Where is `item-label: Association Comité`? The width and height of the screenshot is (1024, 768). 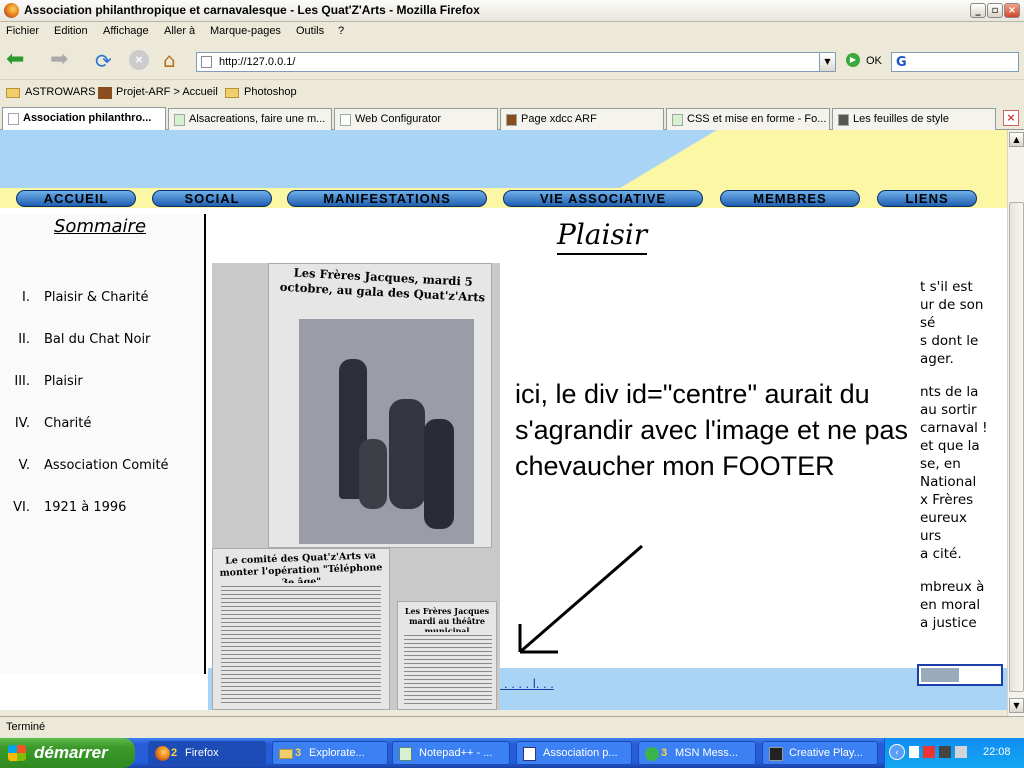
item-label: Association Comité is located at coordinates (106, 465).